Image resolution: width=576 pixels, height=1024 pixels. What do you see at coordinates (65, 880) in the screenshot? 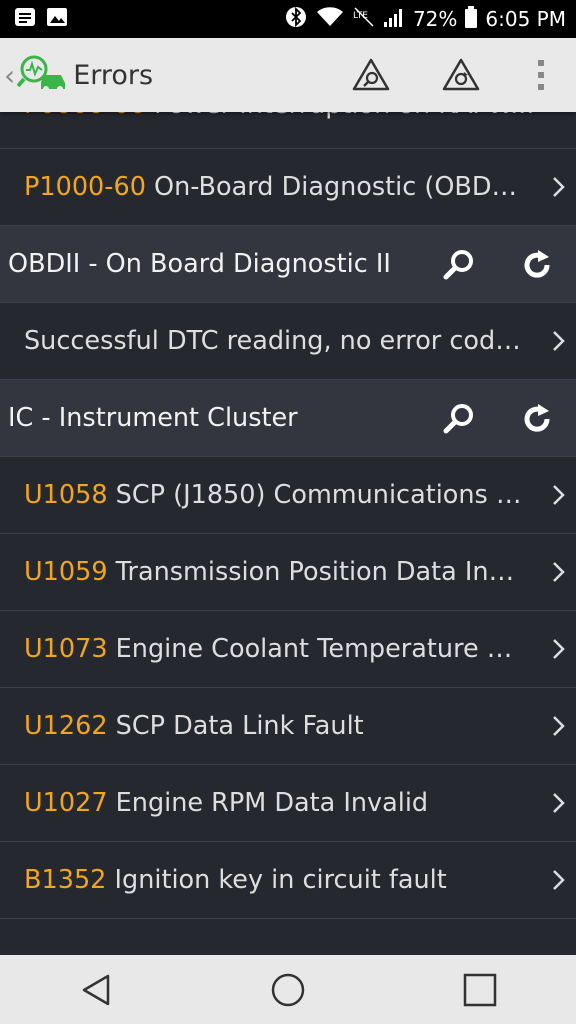
I see `error-code: B1352` at bounding box center [65, 880].